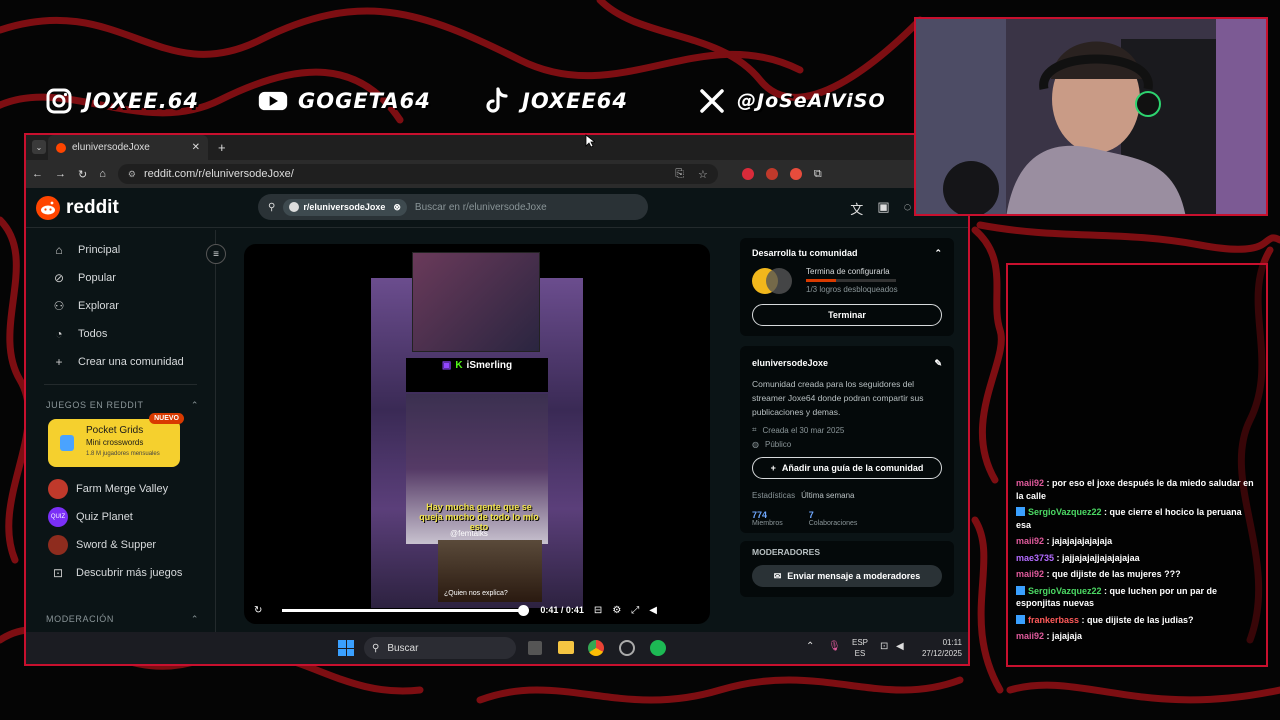 The image size is (1280, 720). Describe the element at coordinates (627, 648) in the screenshot. I see `app-icon` at that location.